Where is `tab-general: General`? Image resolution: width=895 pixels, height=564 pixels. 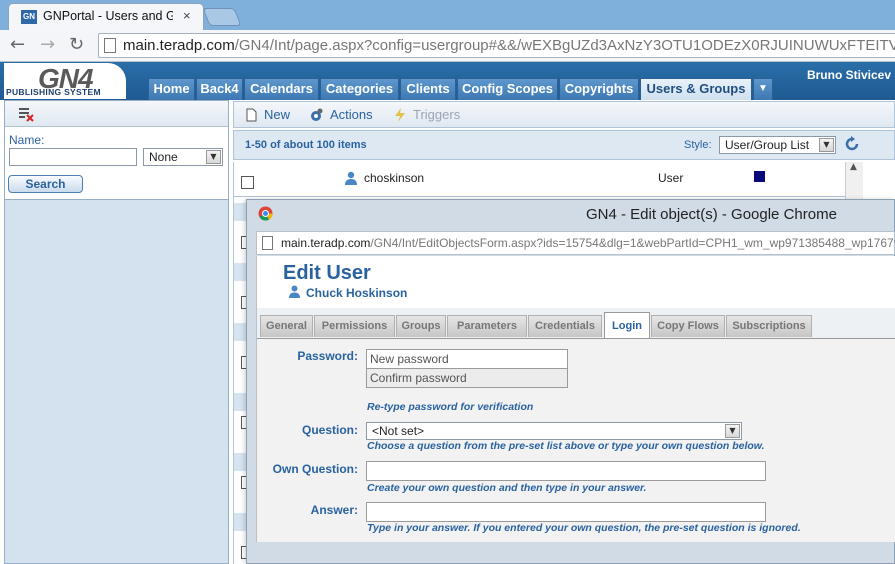
tab-general: General is located at coordinates (286, 326).